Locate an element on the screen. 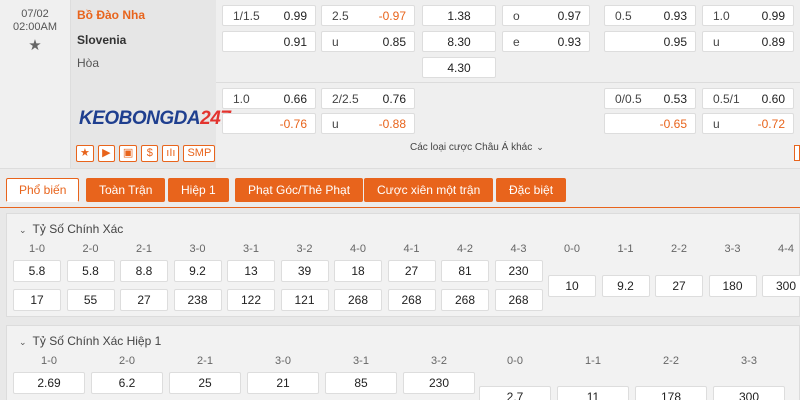  score-odds-home: 27 is located at coordinates (411, 271).